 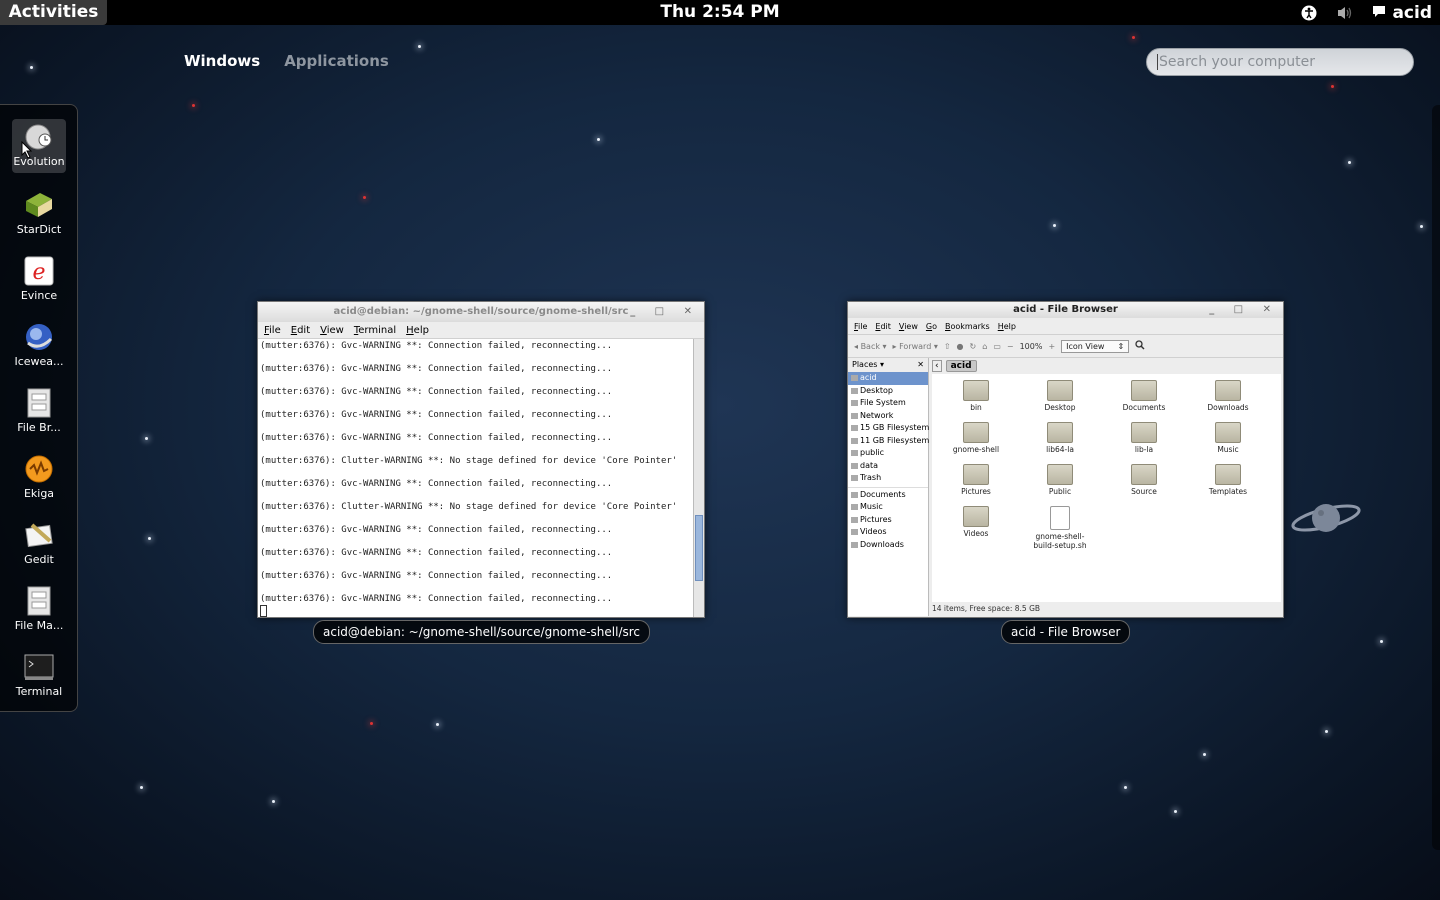 I want to click on place-item: File System, so click(x=888, y=403).